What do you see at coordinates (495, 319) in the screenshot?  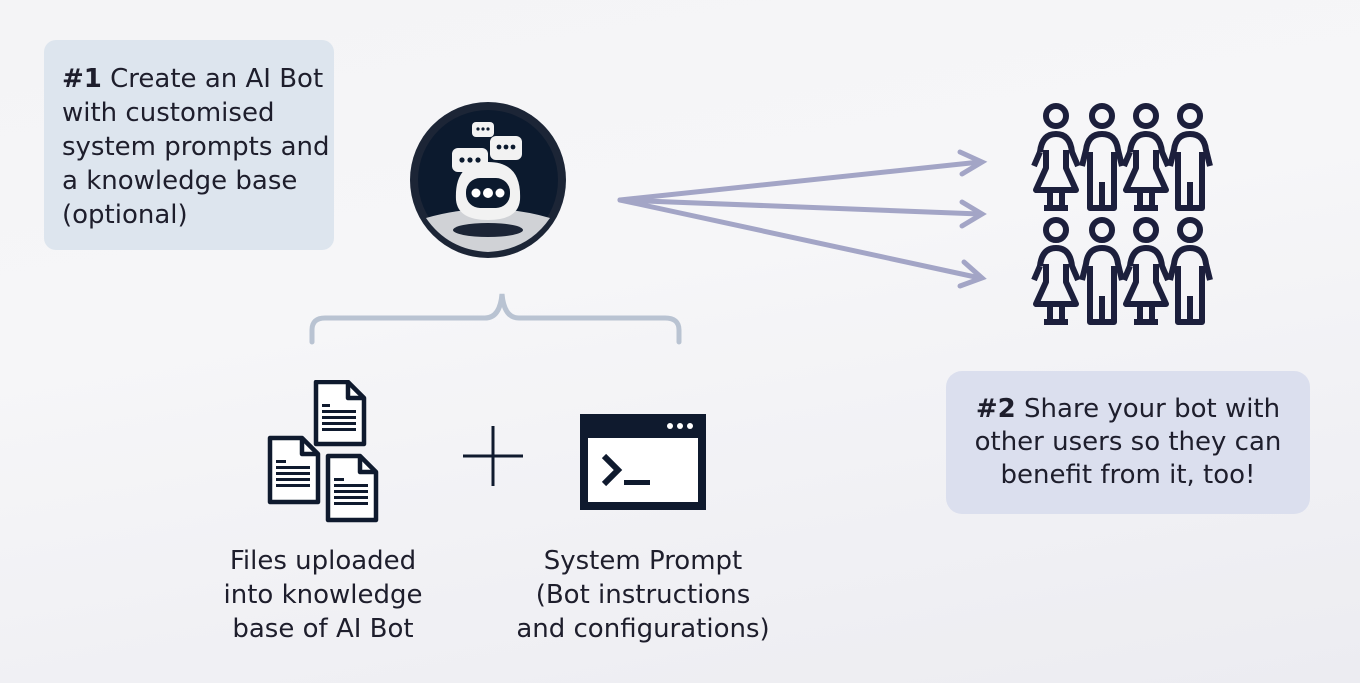 I see `brace` at bounding box center [495, 319].